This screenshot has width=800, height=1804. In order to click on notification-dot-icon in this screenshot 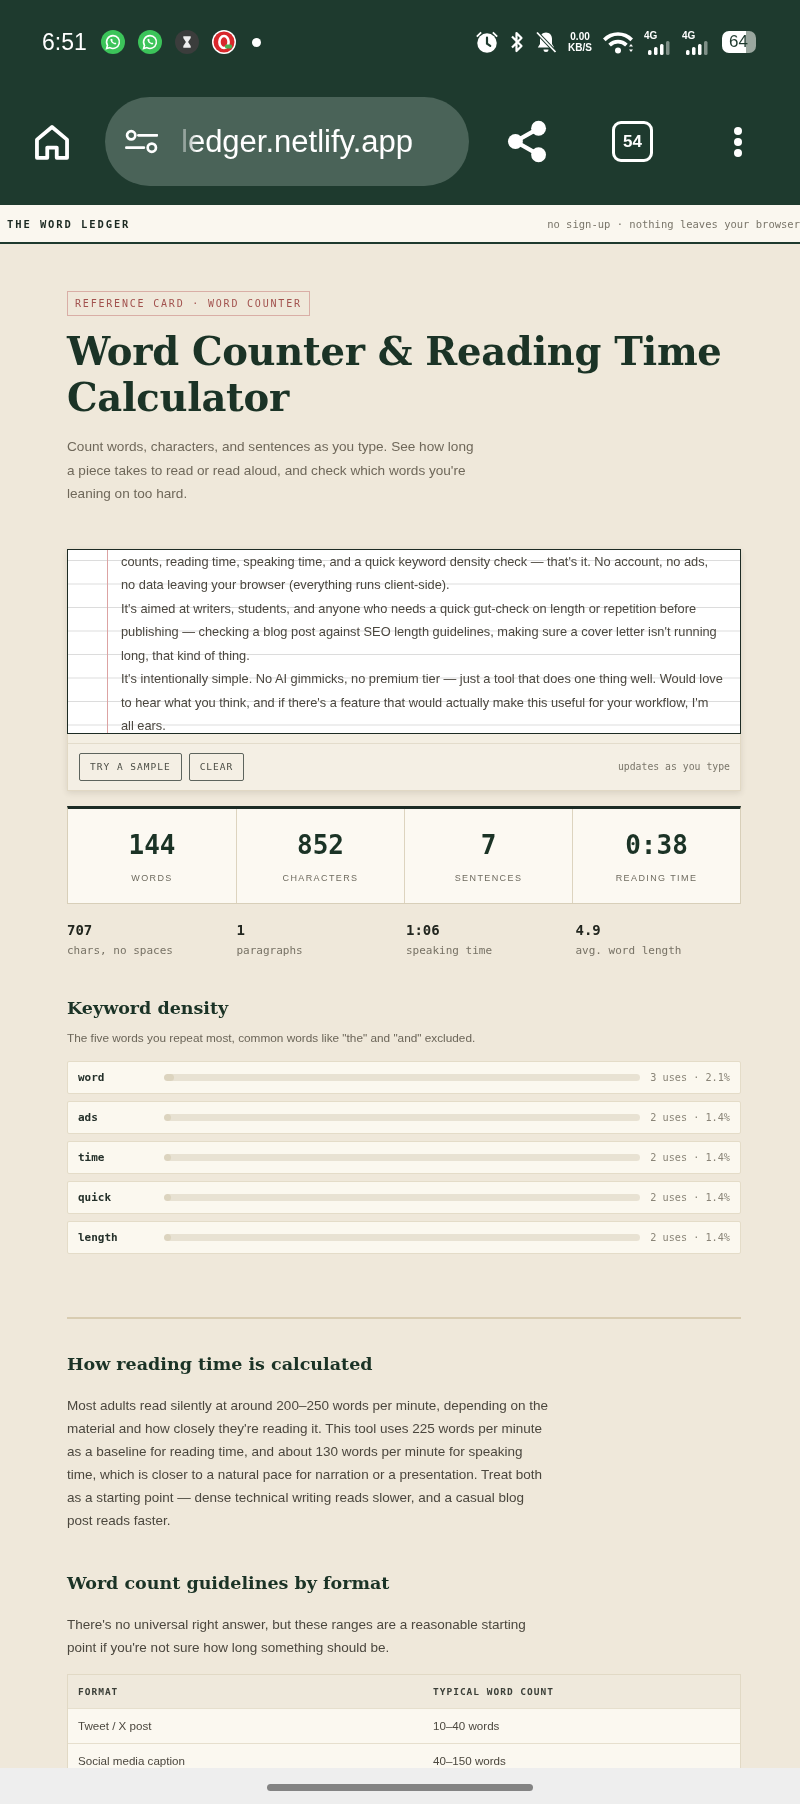, I will do `click(256, 42)`.